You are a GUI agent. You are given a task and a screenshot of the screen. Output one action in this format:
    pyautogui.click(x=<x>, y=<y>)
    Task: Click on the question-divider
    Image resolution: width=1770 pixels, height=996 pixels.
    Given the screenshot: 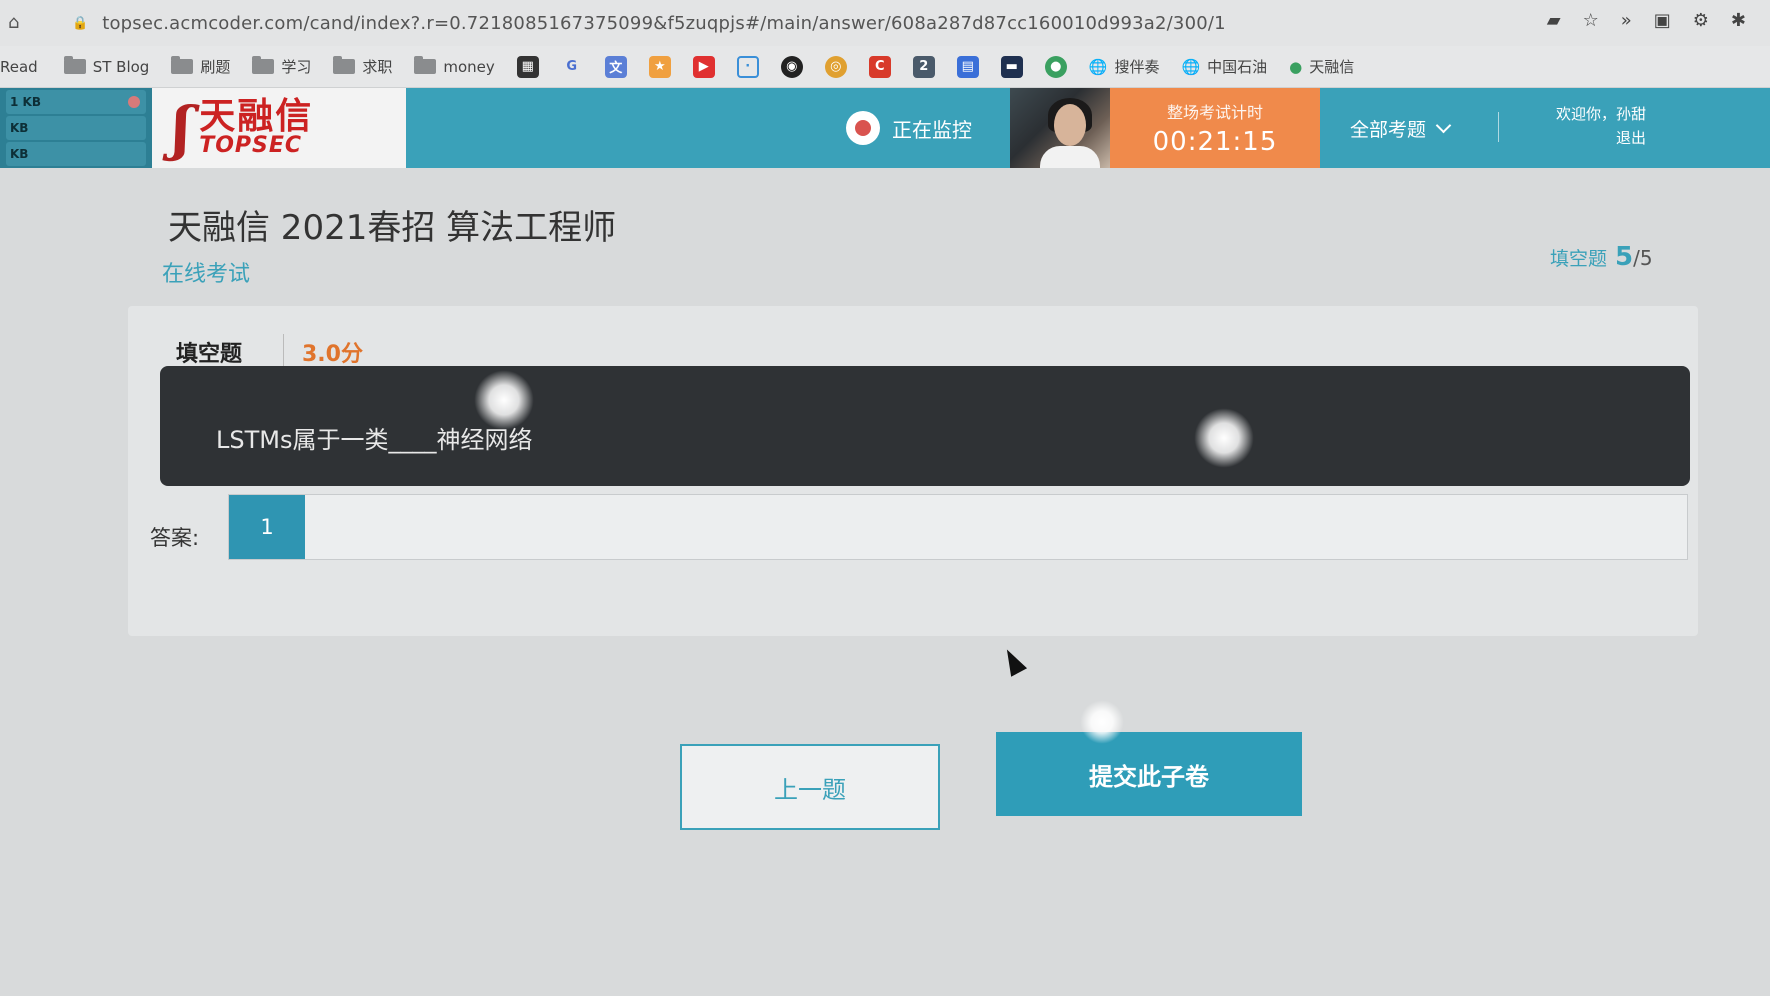 What is the action you would take?
    pyautogui.click(x=283, y=350)
    